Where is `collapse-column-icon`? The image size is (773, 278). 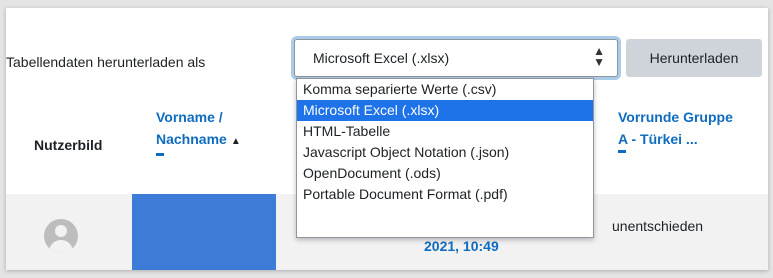
collapse-column-icon is located at coordinates (160, 154).